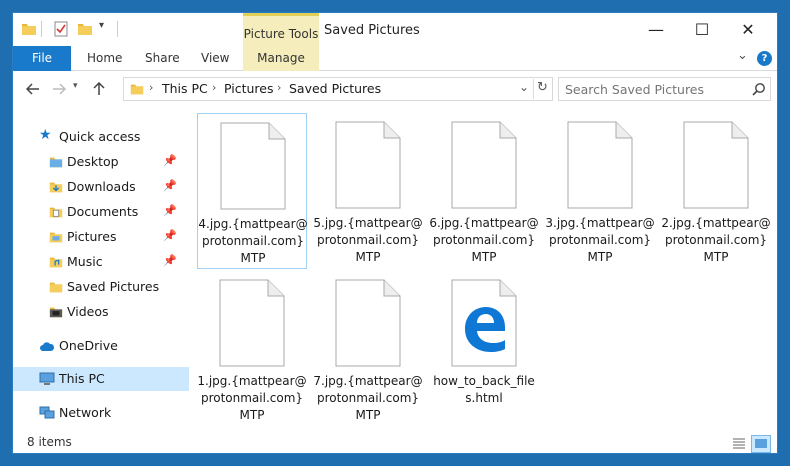 The width and height of the screenshot is (790, 466). Describe the element at coordinates (748, 29) in the screenshot. I see `close-button: ✕` at that location.